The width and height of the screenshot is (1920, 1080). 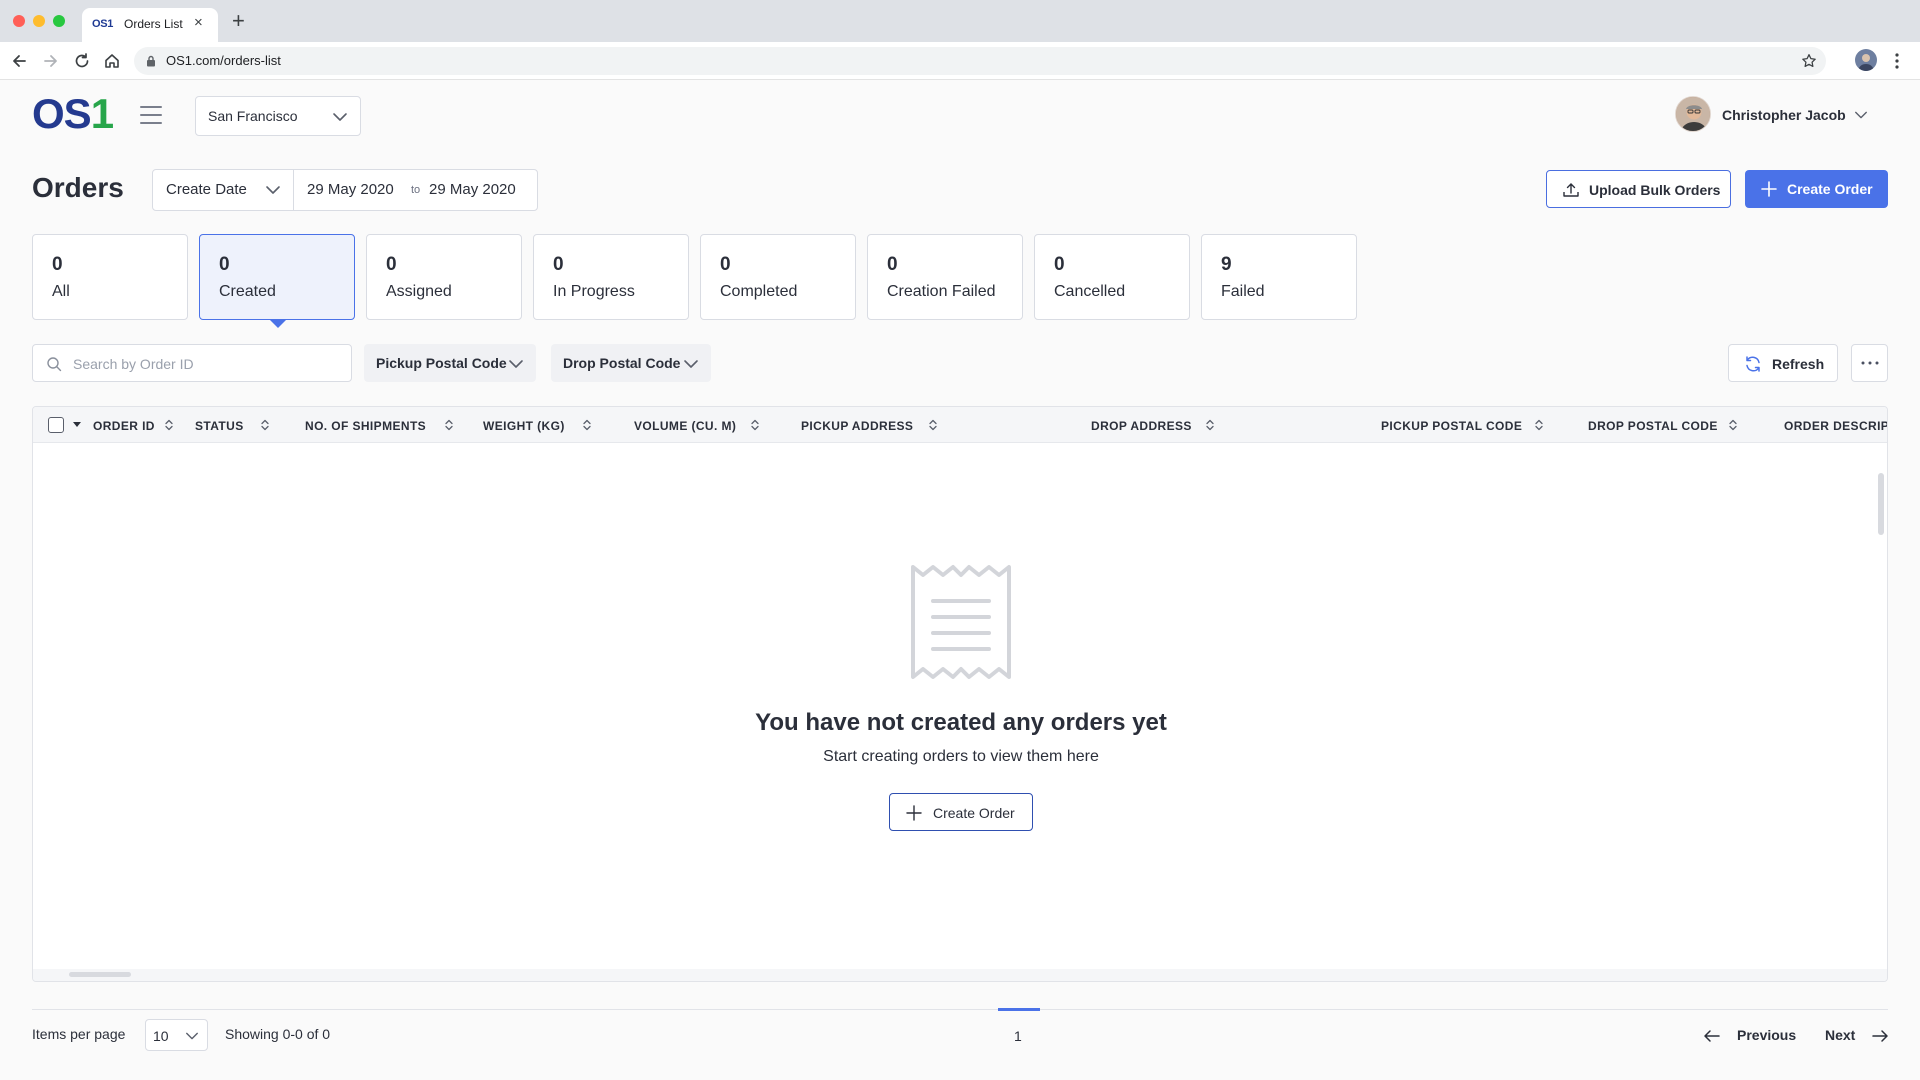 I want to click on create-order-button: Create Order, so click(x=1816, y=189).